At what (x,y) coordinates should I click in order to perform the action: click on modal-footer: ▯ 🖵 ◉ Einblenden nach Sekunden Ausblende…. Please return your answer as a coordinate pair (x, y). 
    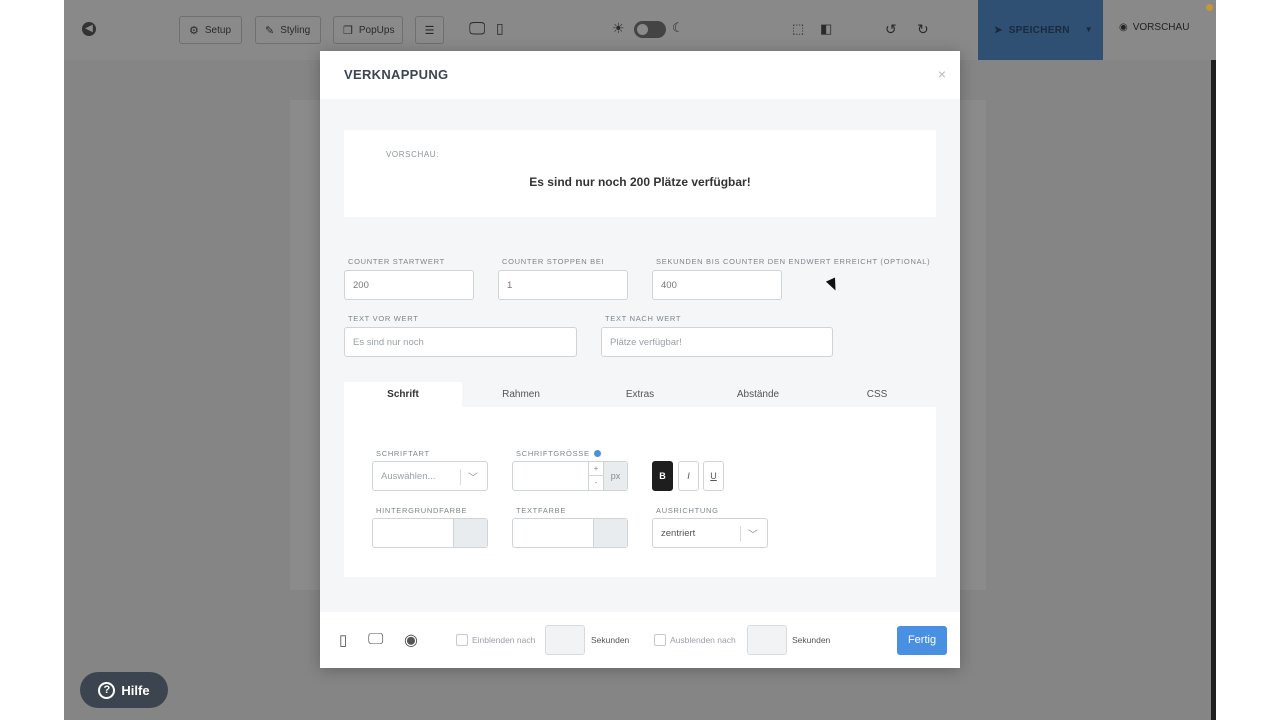
    Looking at the image, I should click on (640, 640).